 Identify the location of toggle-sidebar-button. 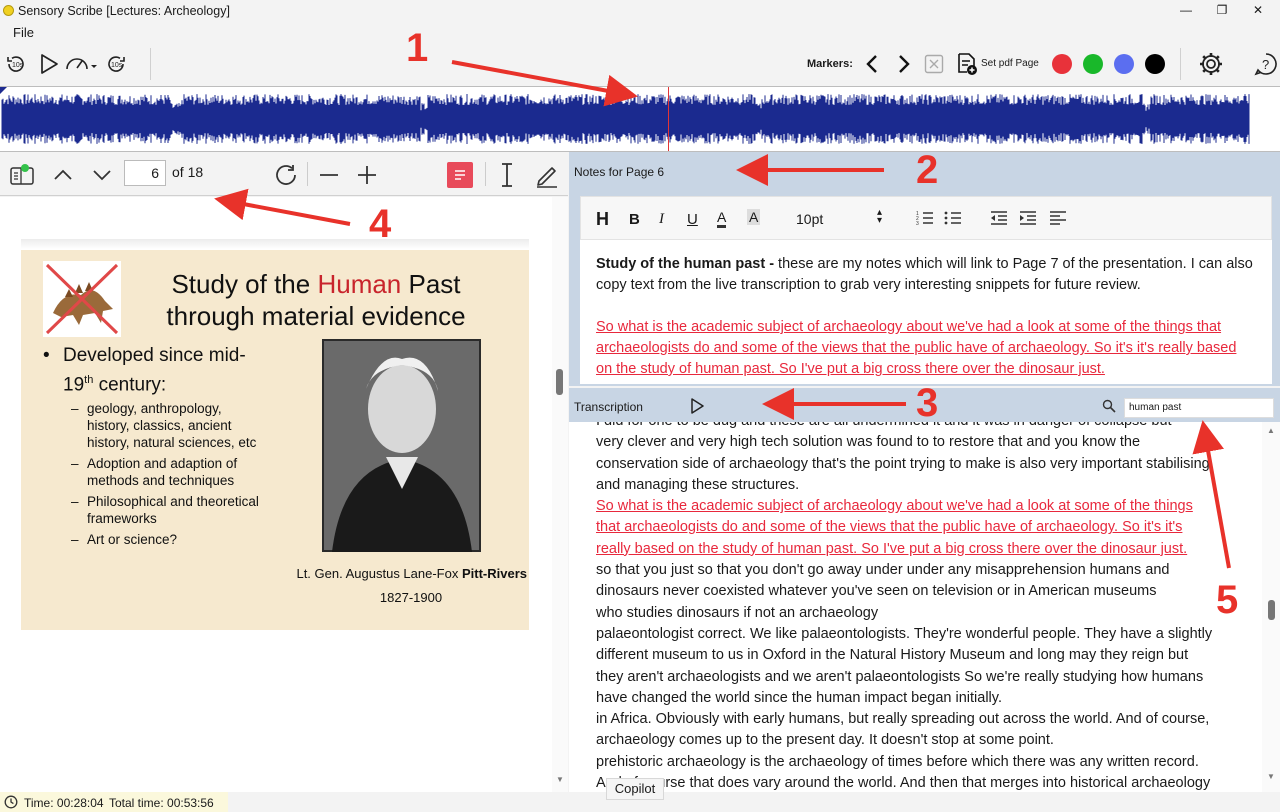
(22, 175).